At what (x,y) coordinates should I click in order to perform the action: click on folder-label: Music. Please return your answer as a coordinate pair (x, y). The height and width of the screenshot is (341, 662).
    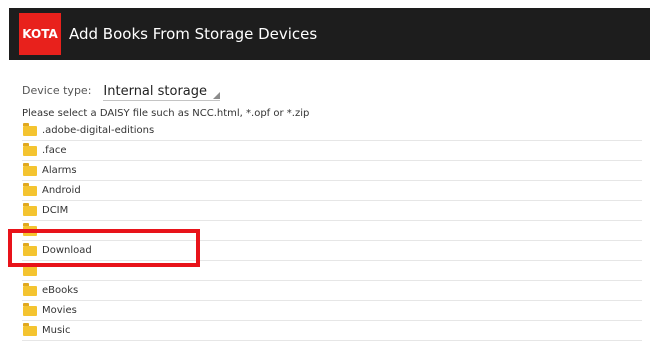
    Looking at the image, I should click on (56, 330).